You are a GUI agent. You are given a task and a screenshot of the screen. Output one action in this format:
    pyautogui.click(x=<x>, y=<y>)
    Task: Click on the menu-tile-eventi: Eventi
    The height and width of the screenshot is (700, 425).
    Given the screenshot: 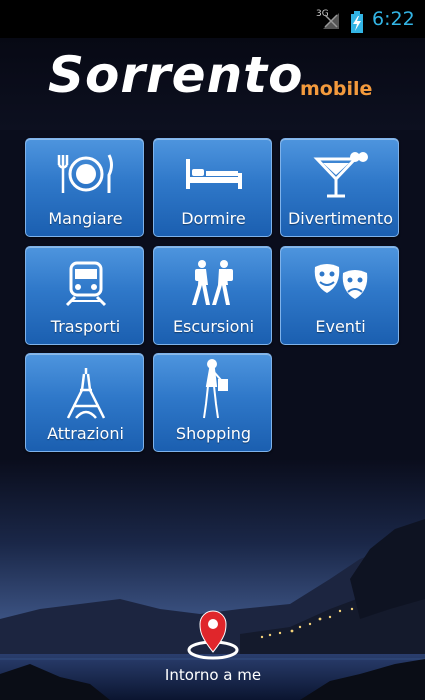 What is the action you would take?
    pyautogui.click(x=339, y=295)
    